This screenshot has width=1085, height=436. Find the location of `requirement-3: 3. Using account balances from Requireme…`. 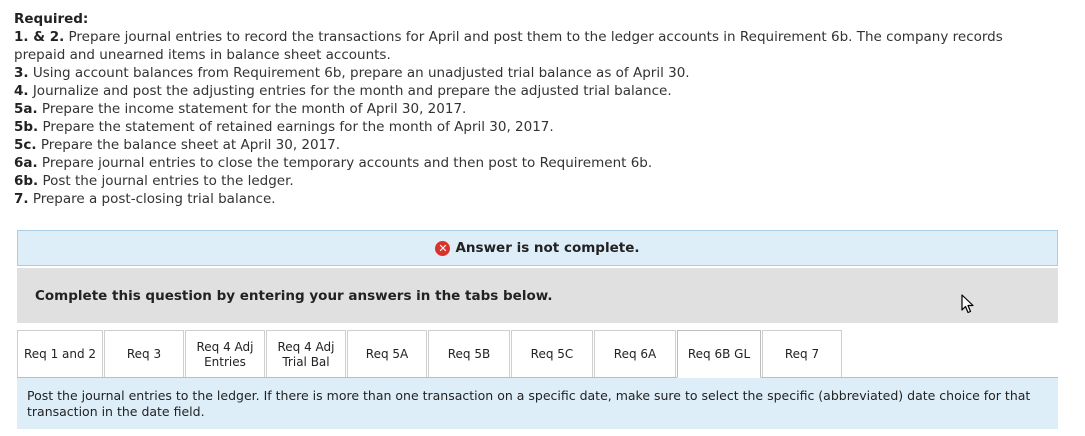

requirement-3: 3. Using account balances from Requireme… is located at coordinates (514, 73).